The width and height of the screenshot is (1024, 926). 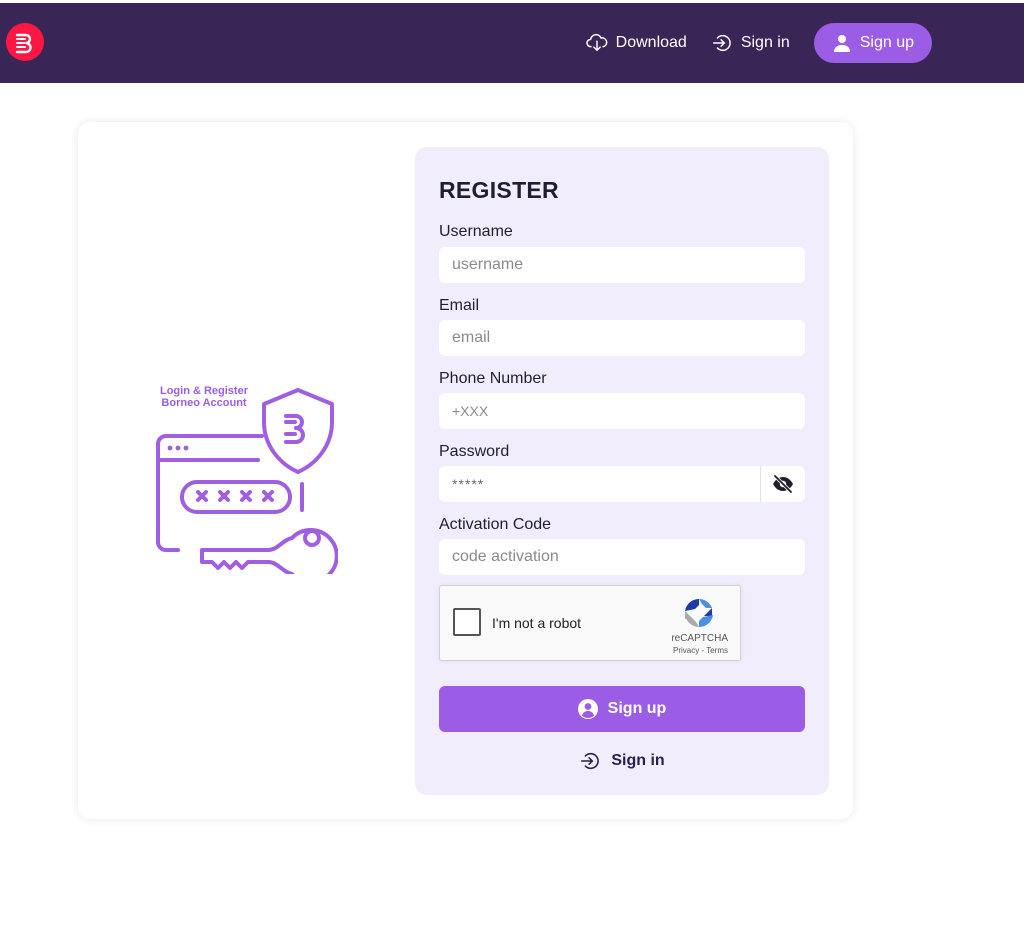 I want to click on signin-link: Sign in, so click(x=622, y=761).